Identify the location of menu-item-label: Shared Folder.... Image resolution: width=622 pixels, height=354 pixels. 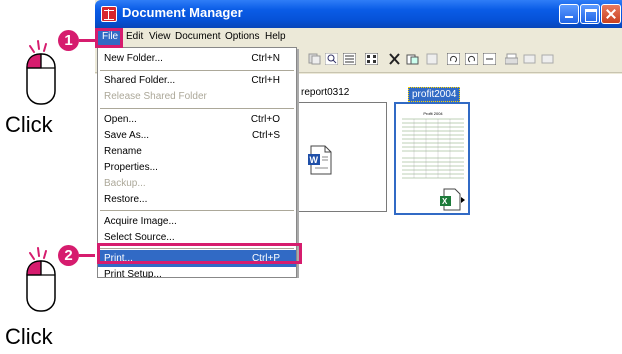
(140, 80).